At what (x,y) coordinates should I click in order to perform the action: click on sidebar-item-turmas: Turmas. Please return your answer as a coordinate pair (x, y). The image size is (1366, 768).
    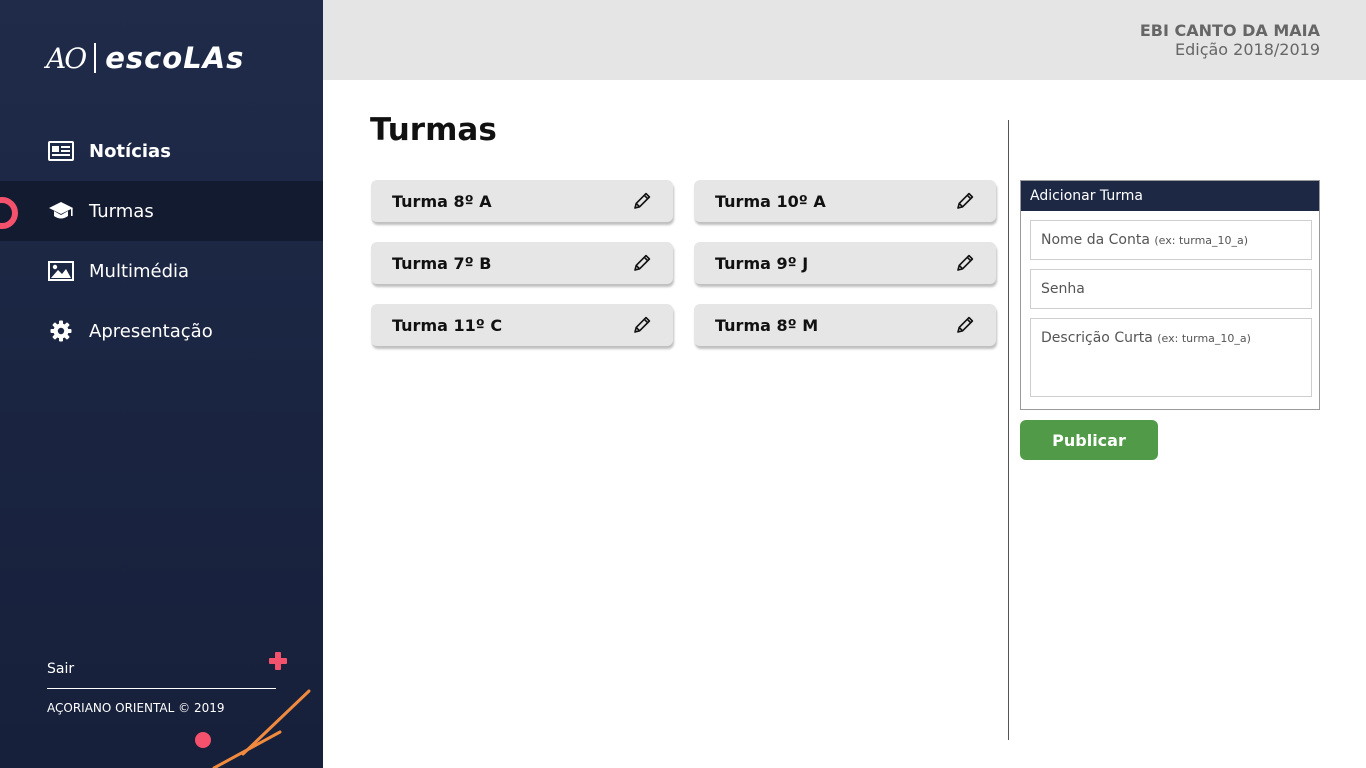
    Looking at the image, I should click on (161, 211).